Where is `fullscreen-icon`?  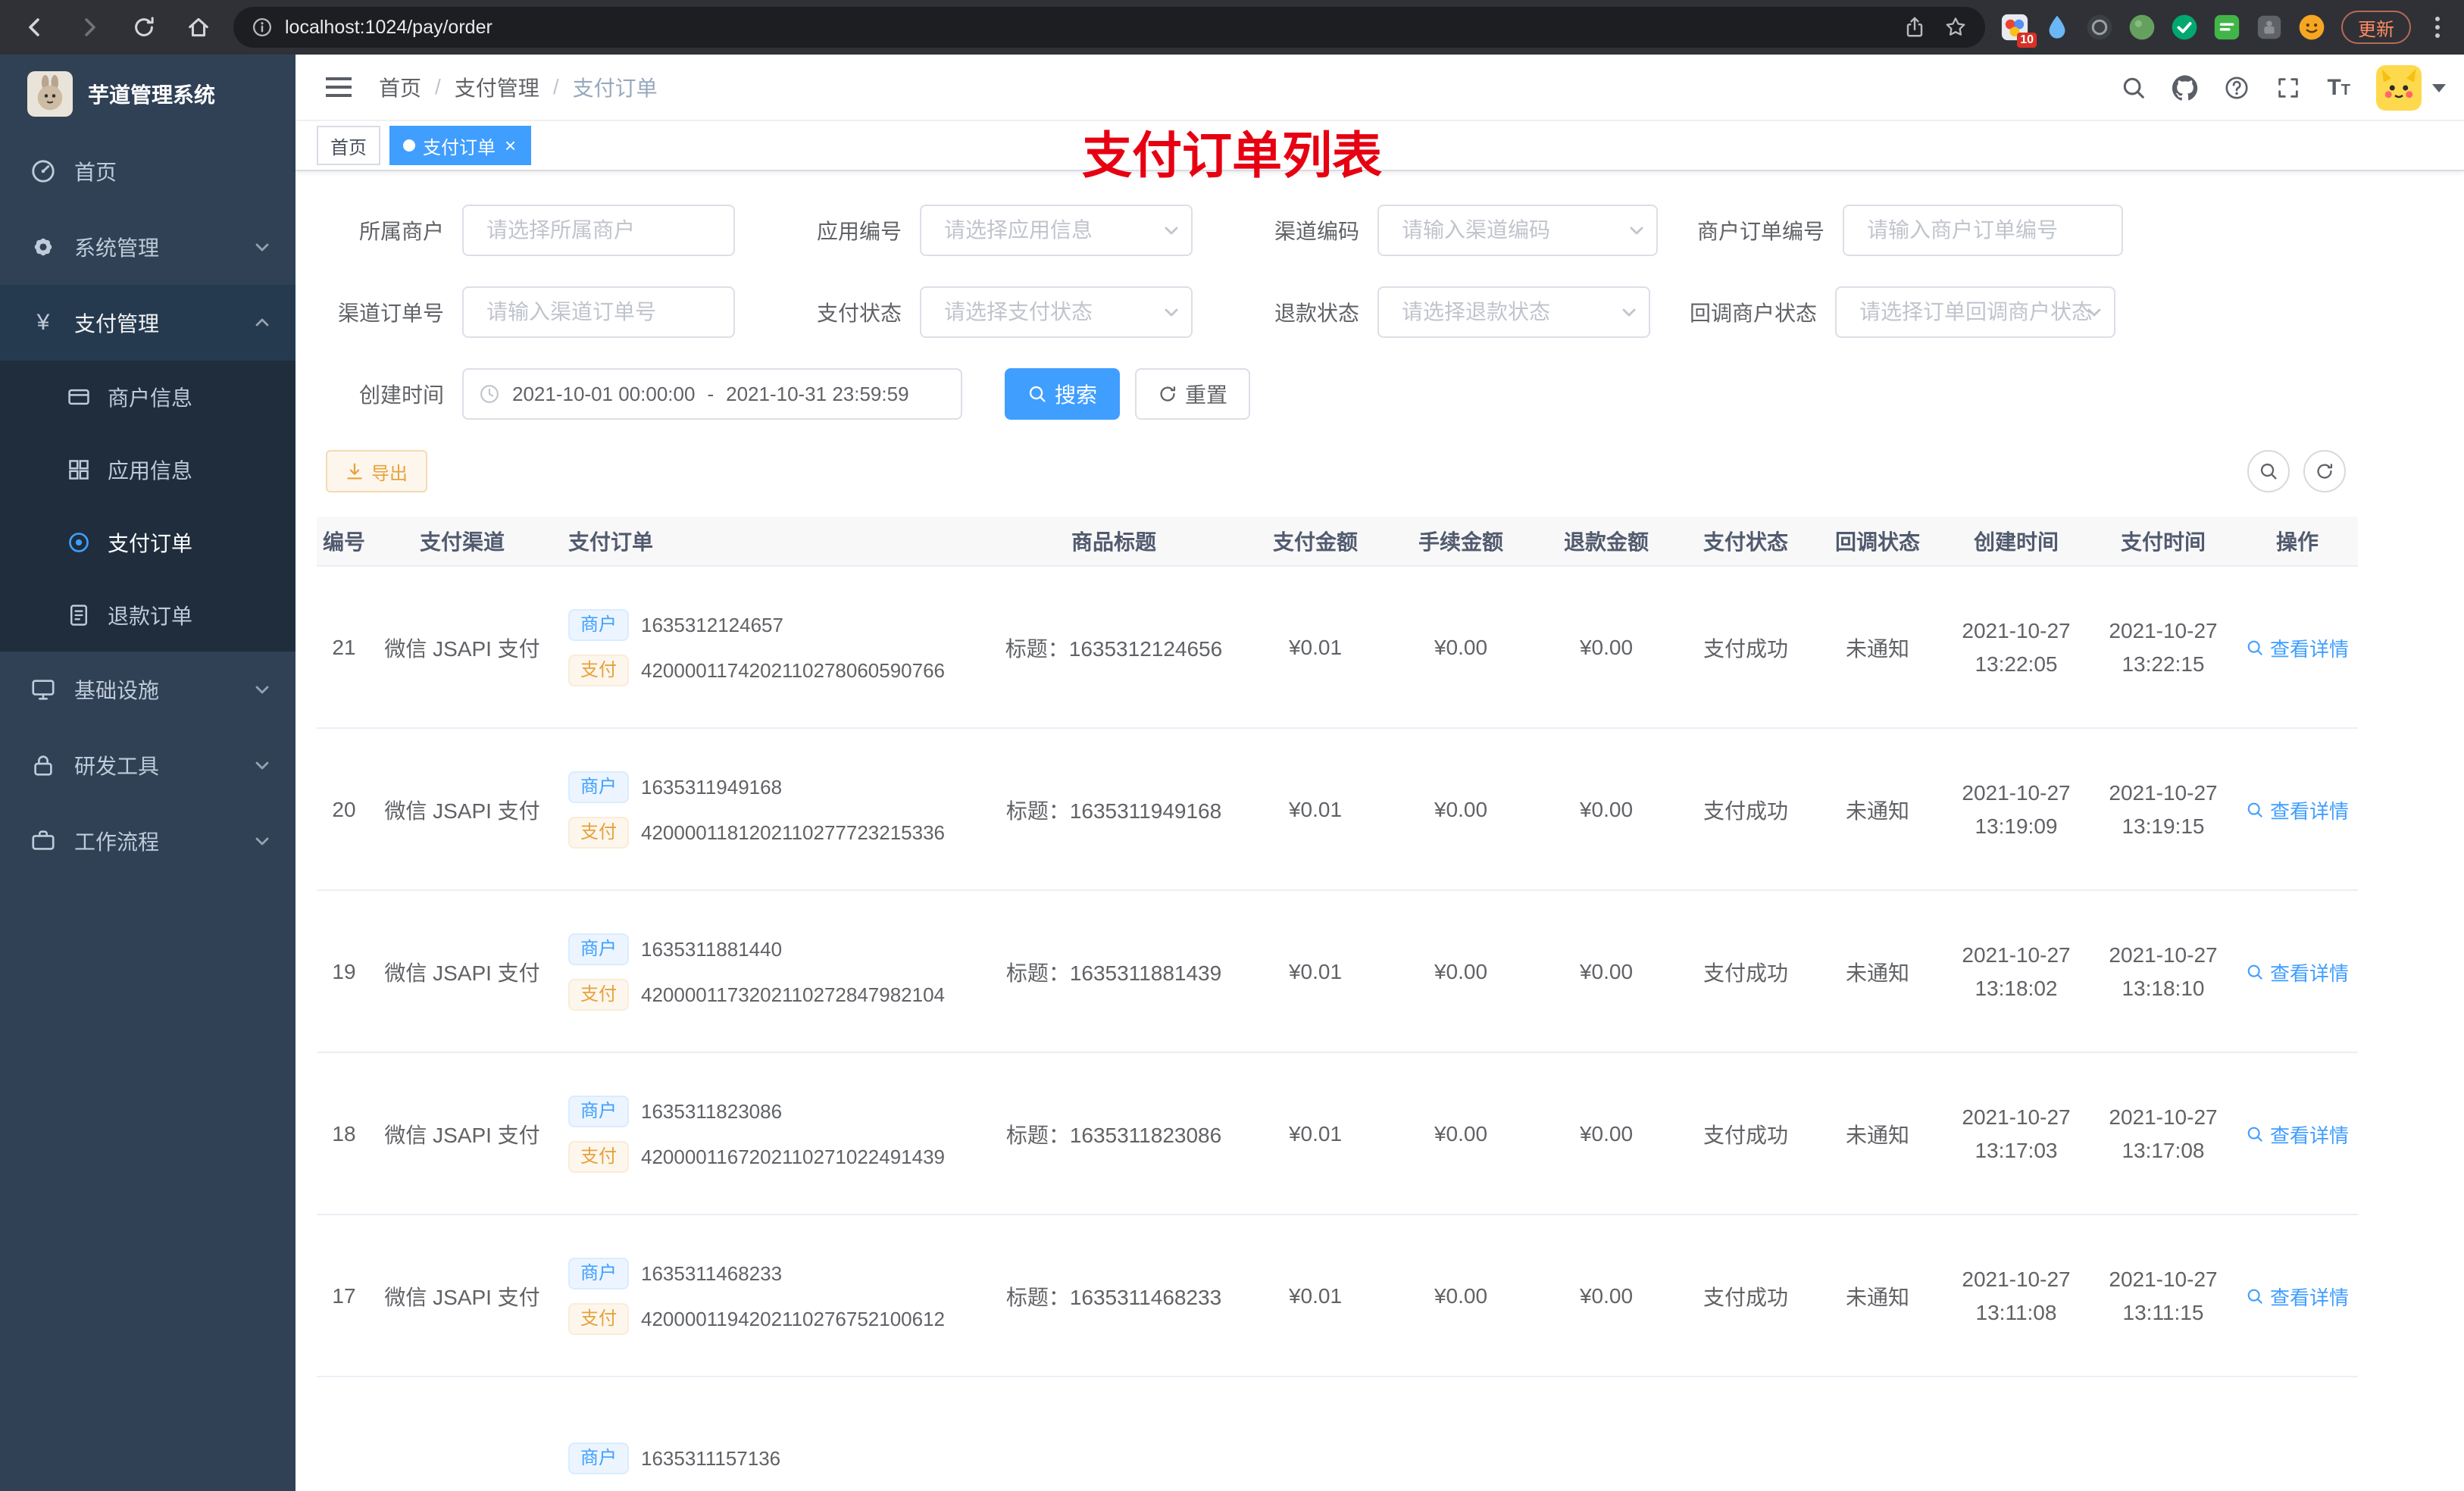 fullscreen-icon is located at coordinates (2288, 88).